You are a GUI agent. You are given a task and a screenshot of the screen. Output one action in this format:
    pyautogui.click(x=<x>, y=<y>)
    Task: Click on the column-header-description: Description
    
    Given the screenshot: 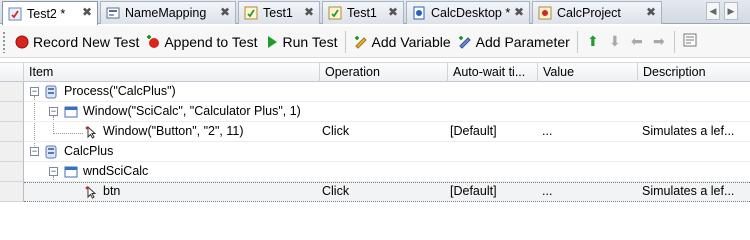 What is the action you would take?
    pyautogui.click(x=694, y=72)
    